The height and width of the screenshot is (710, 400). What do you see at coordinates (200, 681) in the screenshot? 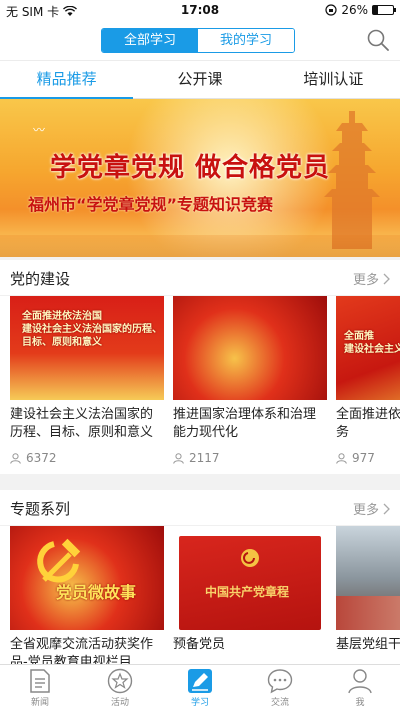
I see `study-icon` at bounding box center [200, 681].